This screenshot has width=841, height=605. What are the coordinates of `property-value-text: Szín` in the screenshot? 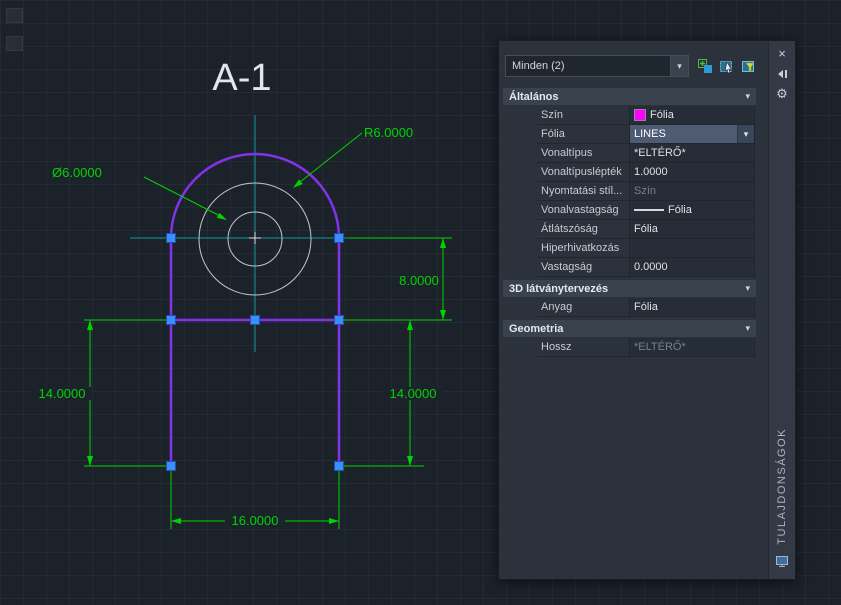 It's located at (645, 191).